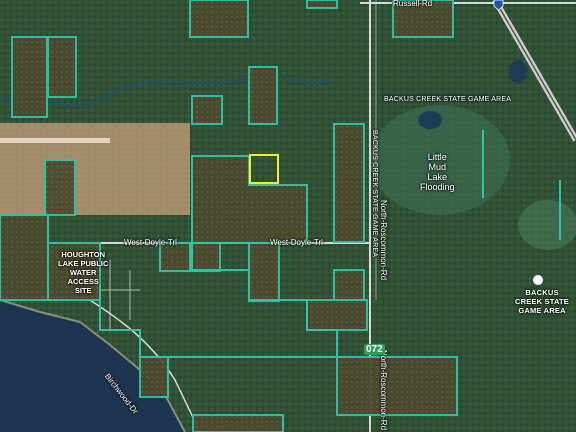 The height and width of the screenshot is (432, 576). What do you see at coordinates (264, 169) in the screenshot?
I see `selected-parcel` at bounding box center [264, 169].